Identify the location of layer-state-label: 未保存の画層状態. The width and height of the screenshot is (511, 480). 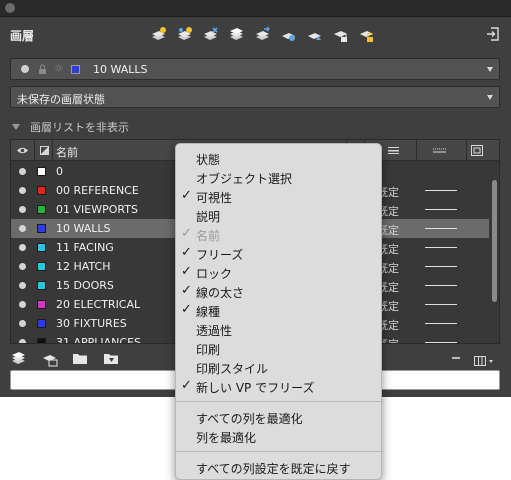
(61, 99).